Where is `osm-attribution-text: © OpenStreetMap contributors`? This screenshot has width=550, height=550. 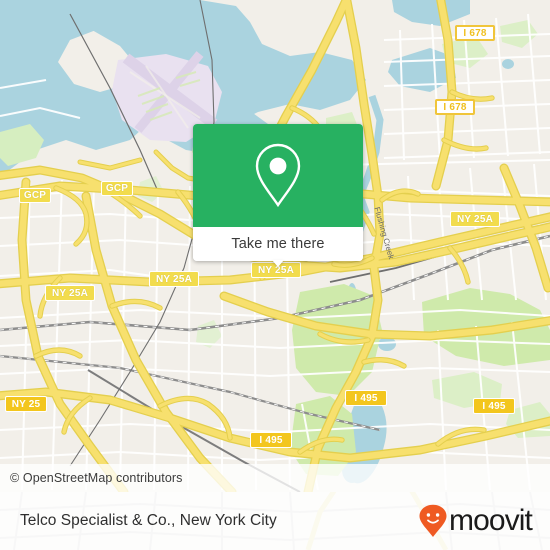 osm-attribution-text: © OpenStreetMap contributors is located at coordinates (91, 478).